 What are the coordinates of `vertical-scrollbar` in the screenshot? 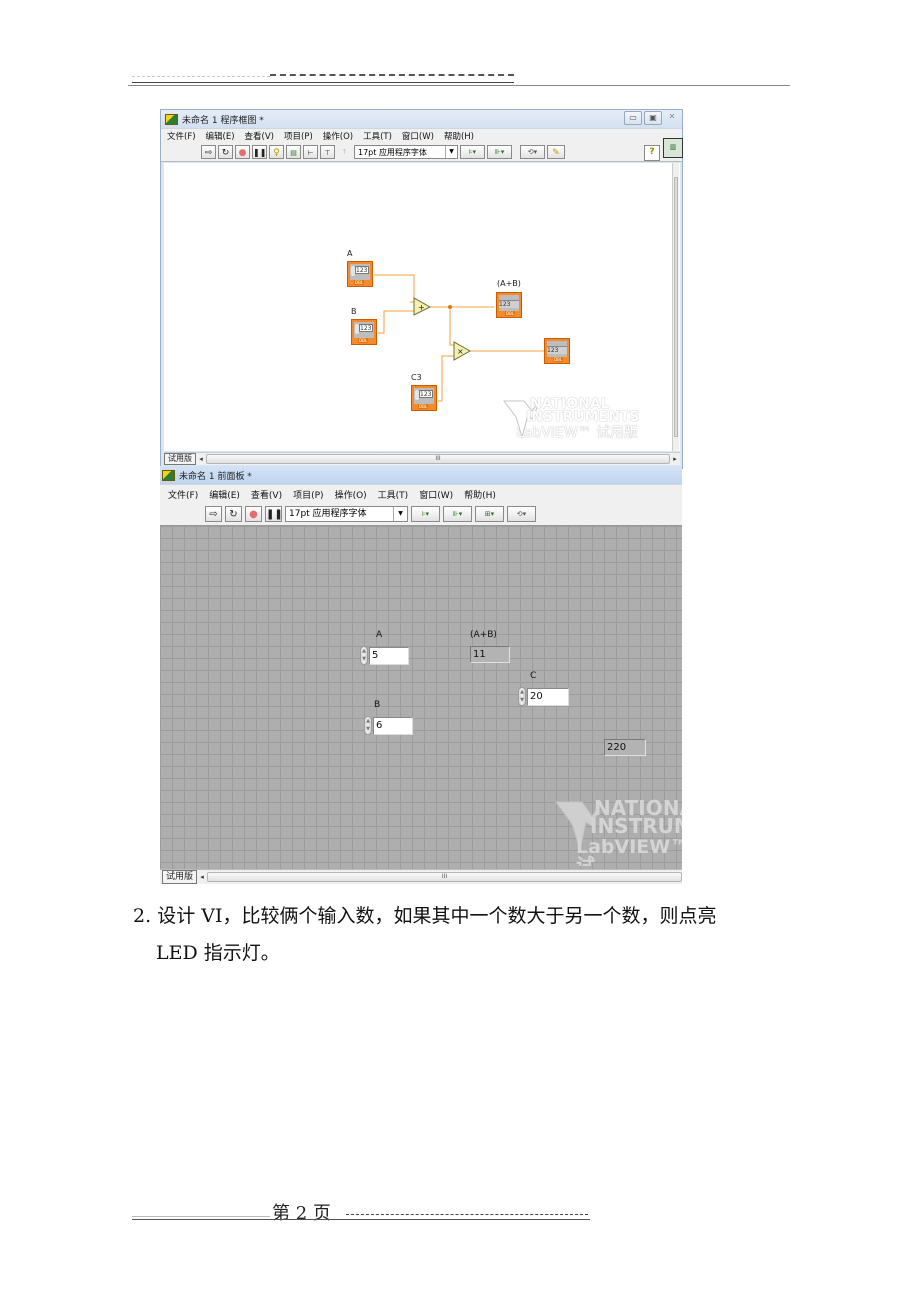 It's located at (675, 307).